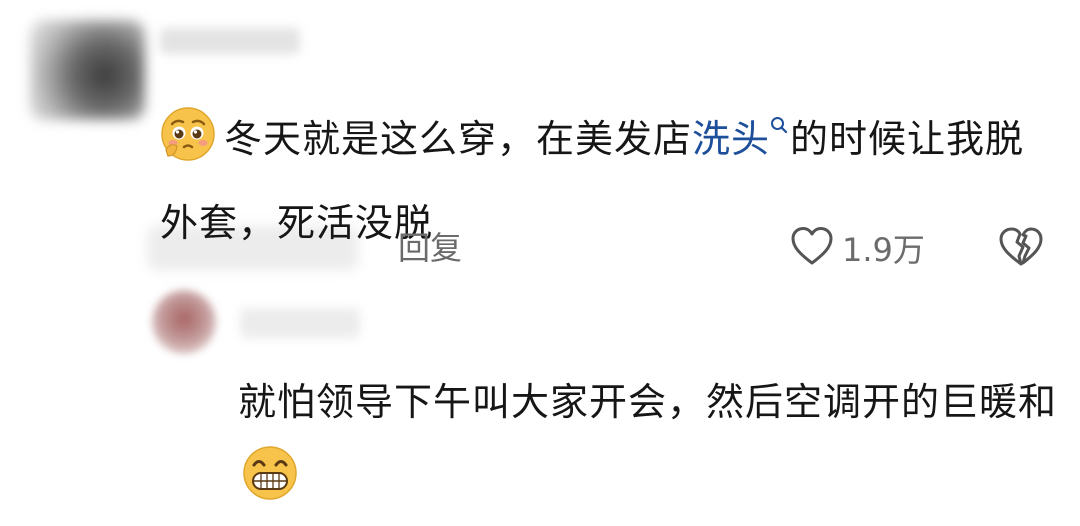 This screenshot has height=526, width=1080. What do you see at coordinates (883, 250) in the screenshot?
I see `like-count: 1.9万` at bounding box center [883, 250].